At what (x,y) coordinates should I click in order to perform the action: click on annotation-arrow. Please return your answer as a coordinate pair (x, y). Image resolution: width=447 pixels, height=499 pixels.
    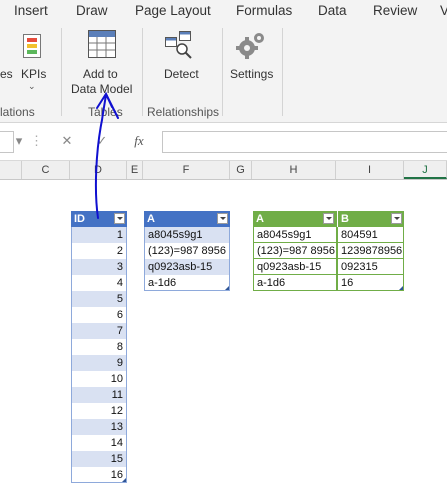
    Looking at the image, I should click on (106, 155).